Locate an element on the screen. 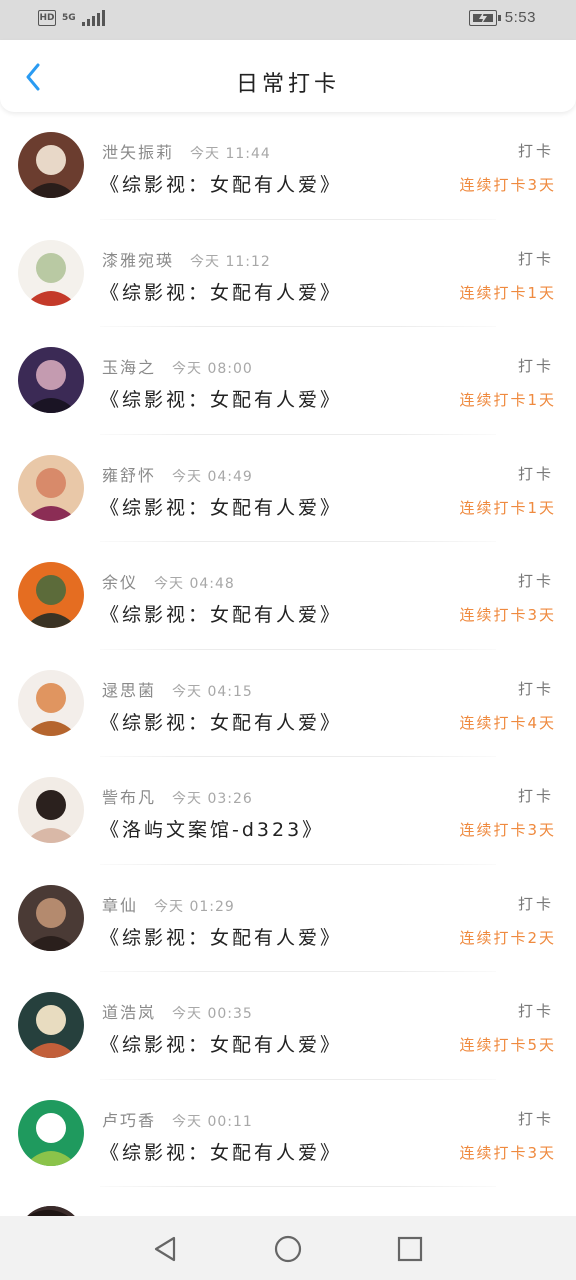 Image resolution: width=576 pixels, height=1280 pixels. circle-home-icon is located at coordinates (288, 1249).